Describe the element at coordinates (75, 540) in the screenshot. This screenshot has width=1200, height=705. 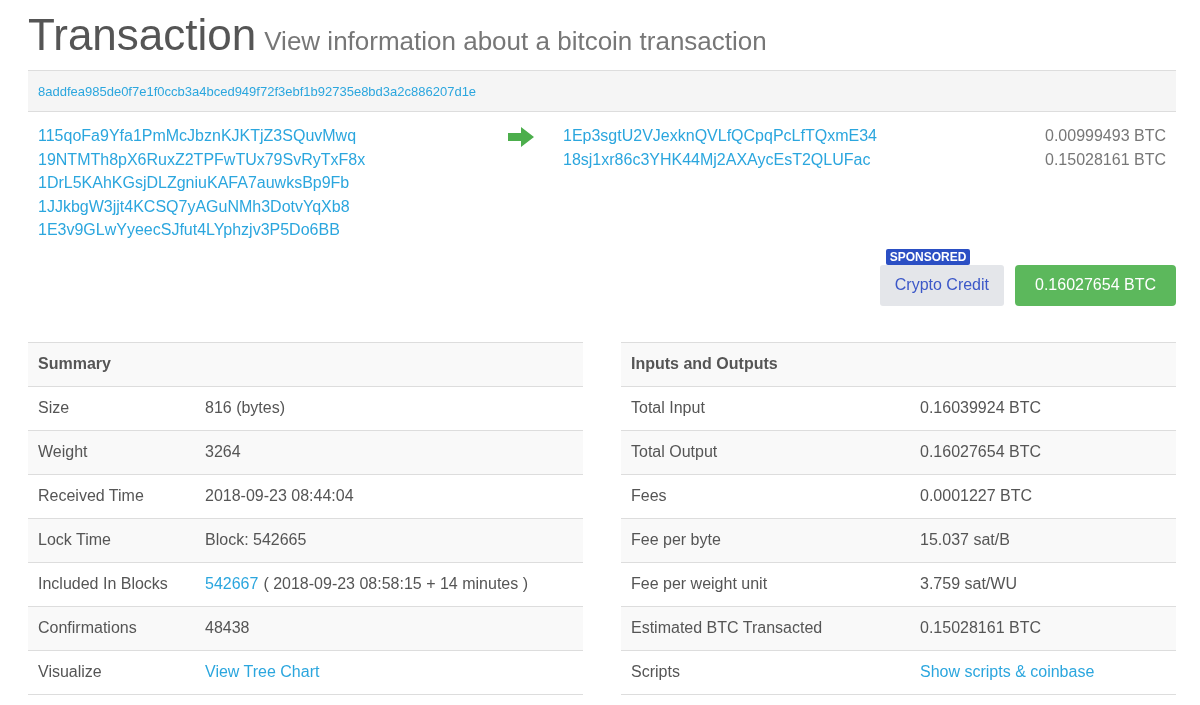
I see `table-label: Lock Time` at that location.